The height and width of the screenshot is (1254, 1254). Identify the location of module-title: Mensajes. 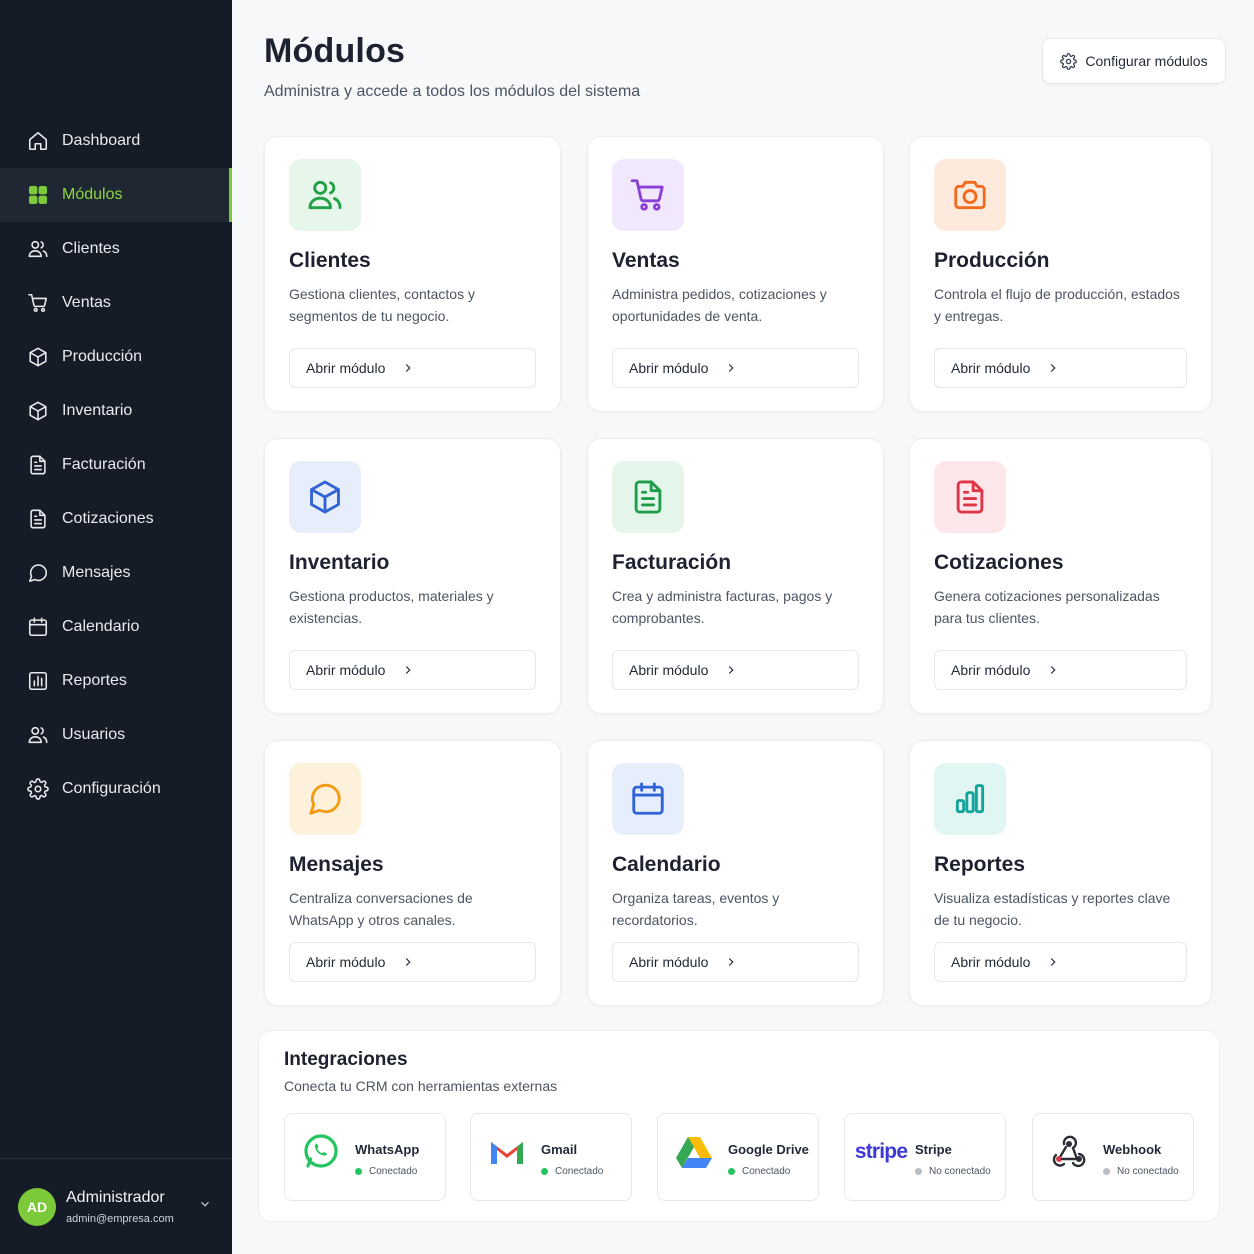
(336, 864).